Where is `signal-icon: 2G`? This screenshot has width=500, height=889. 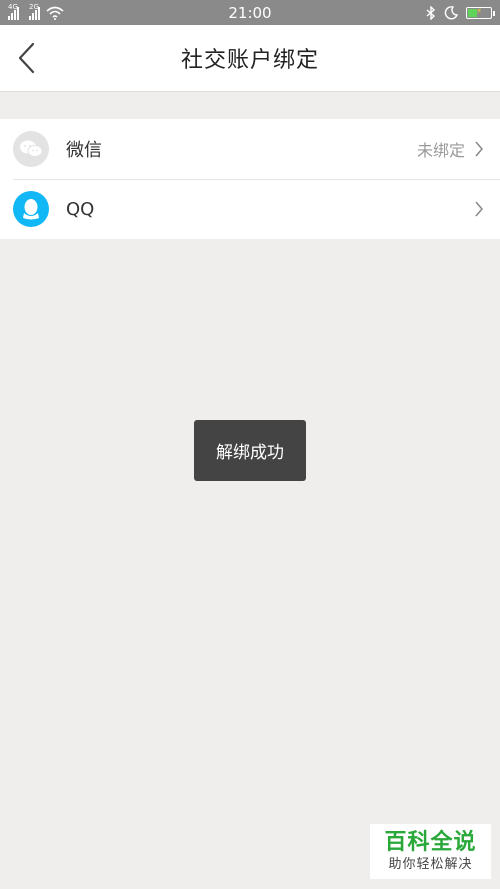
signal-icon: 2G is located at coordinates (34, 11).